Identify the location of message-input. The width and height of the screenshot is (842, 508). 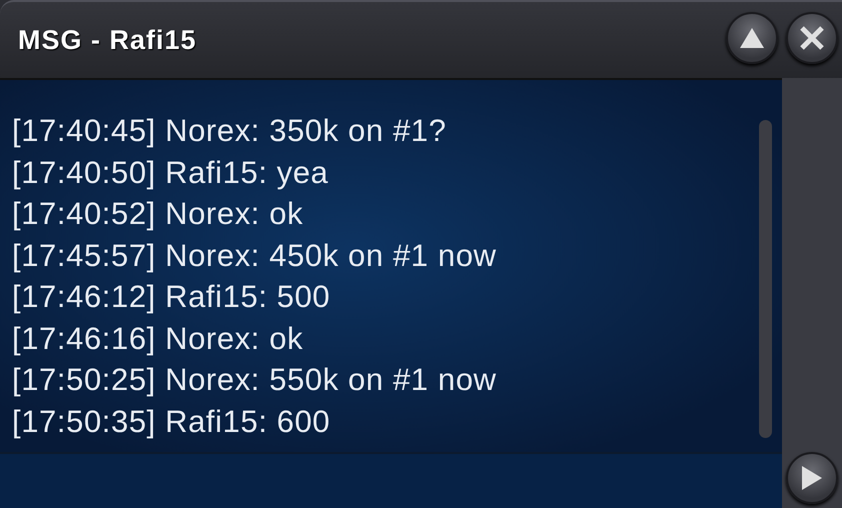
(391, 480).